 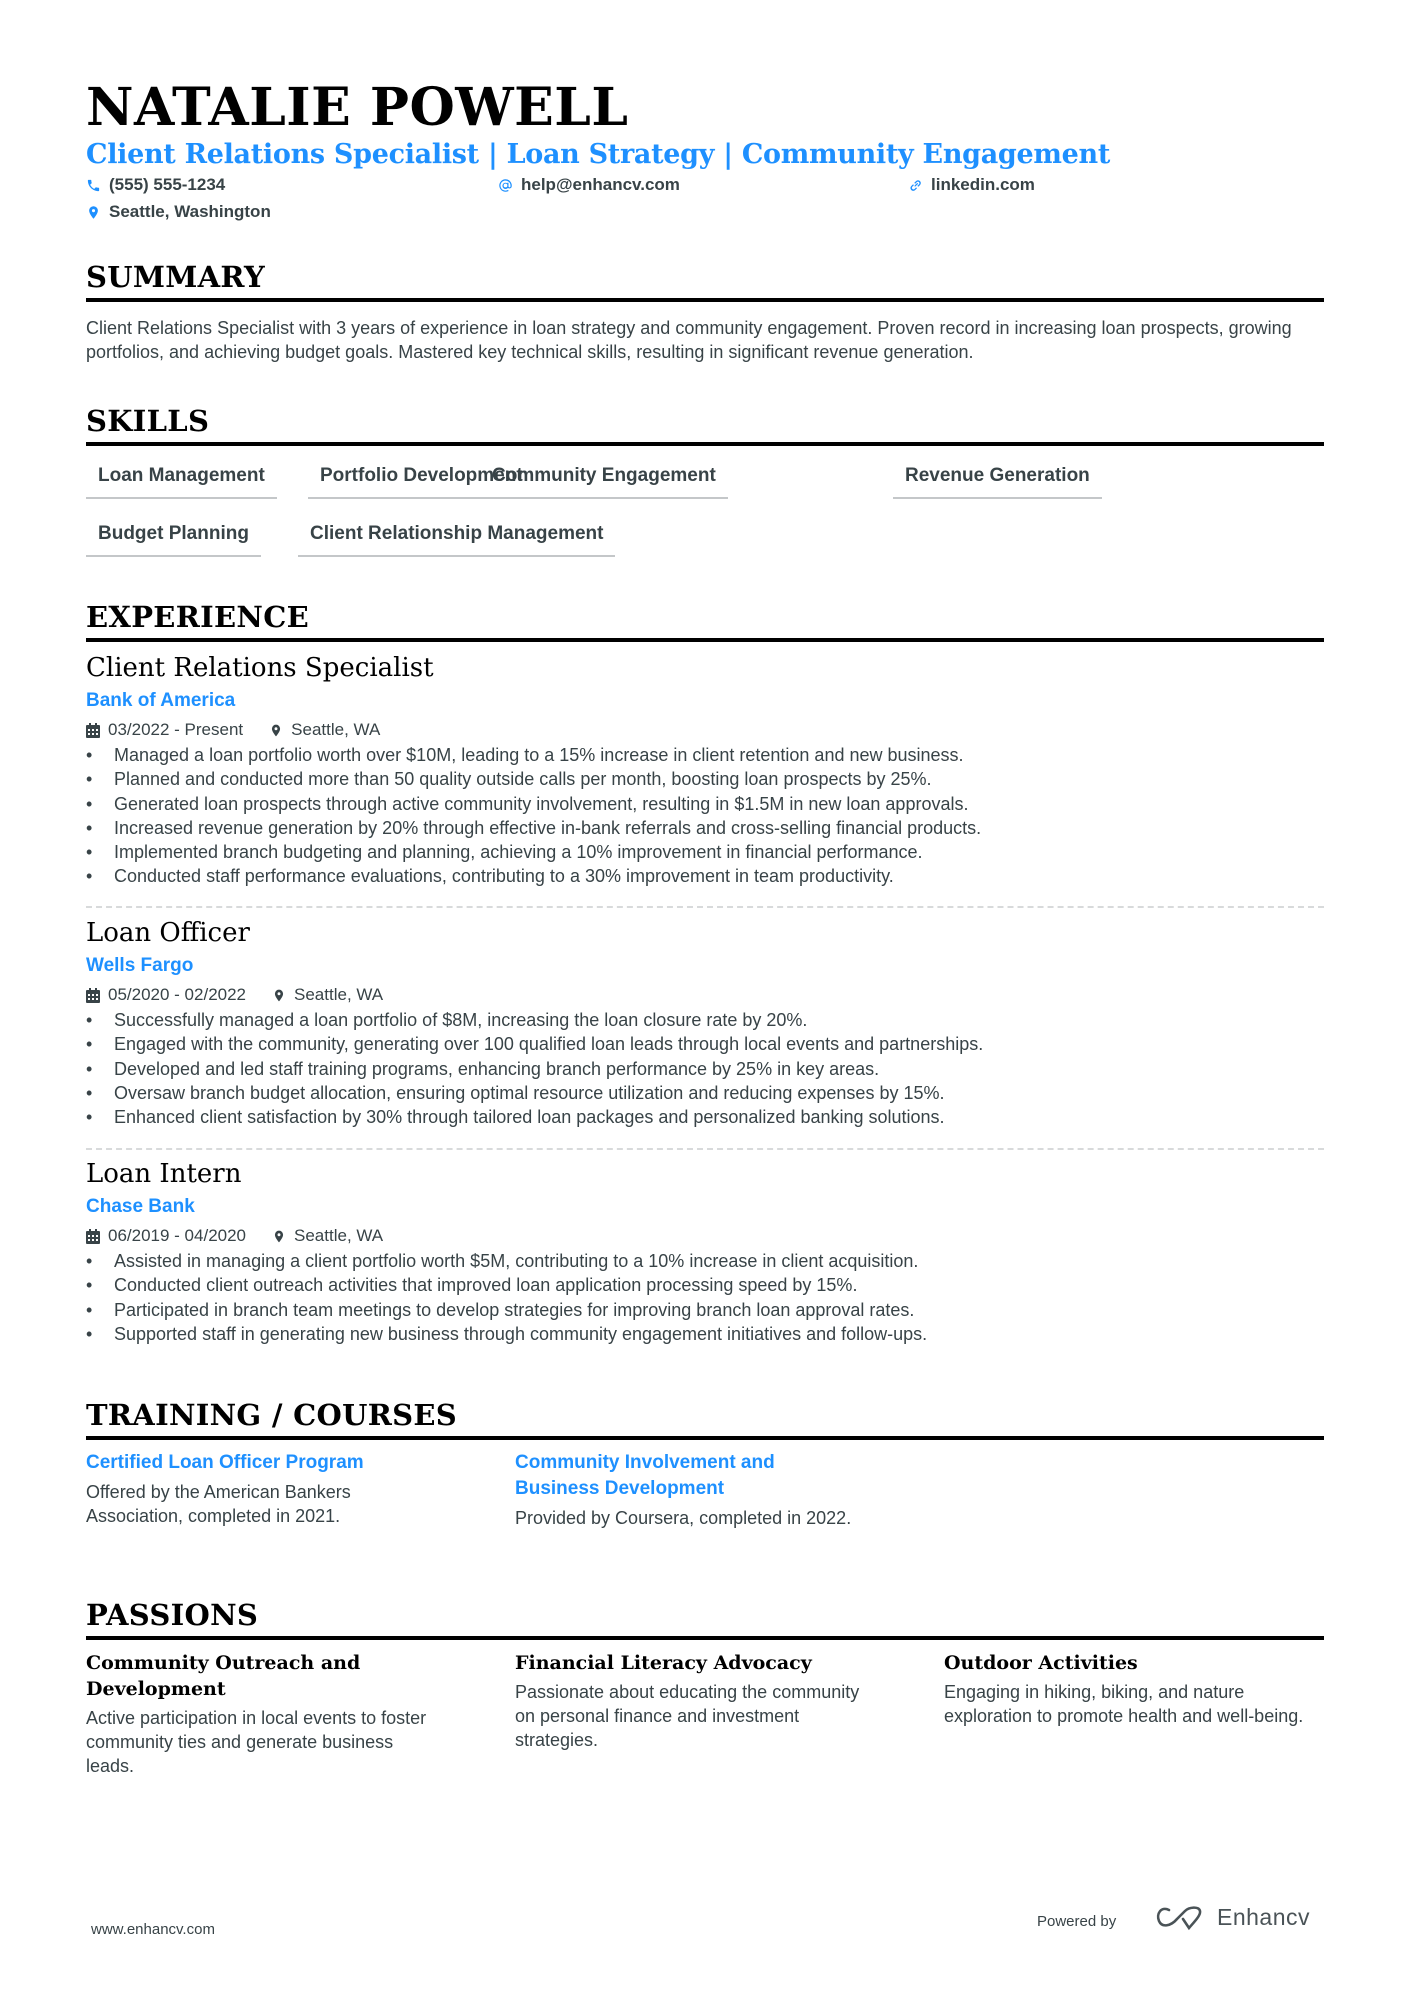 What do you see at coordinates (190, 211) in the screenshot?
I see `contact-location-value: Seattle, Washington` at bounding box center [190, 211].